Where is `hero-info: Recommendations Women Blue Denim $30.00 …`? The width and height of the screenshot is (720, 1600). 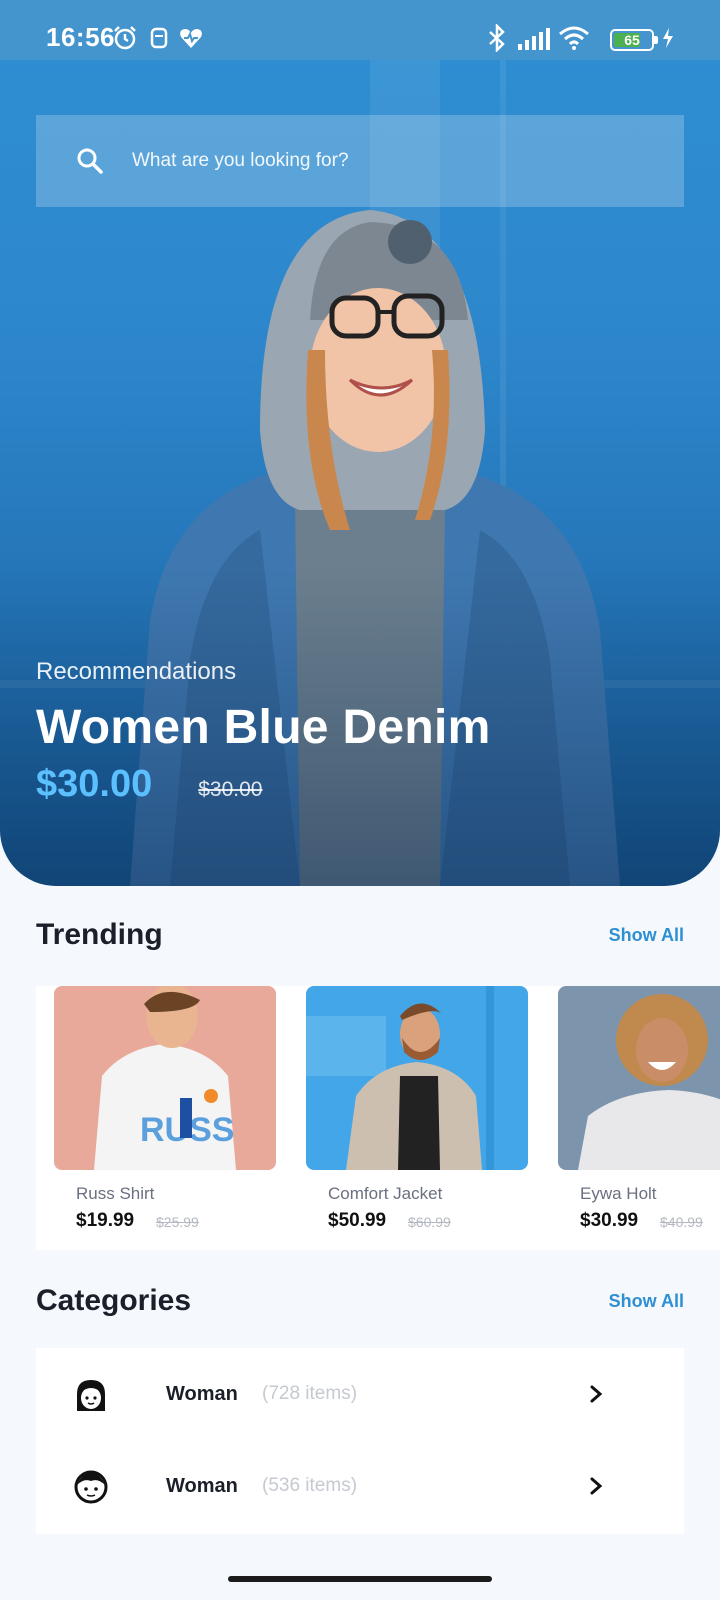 hero-info: Recommendations Women Blue Denim $30.00 … is located at coordinates (263, 732).